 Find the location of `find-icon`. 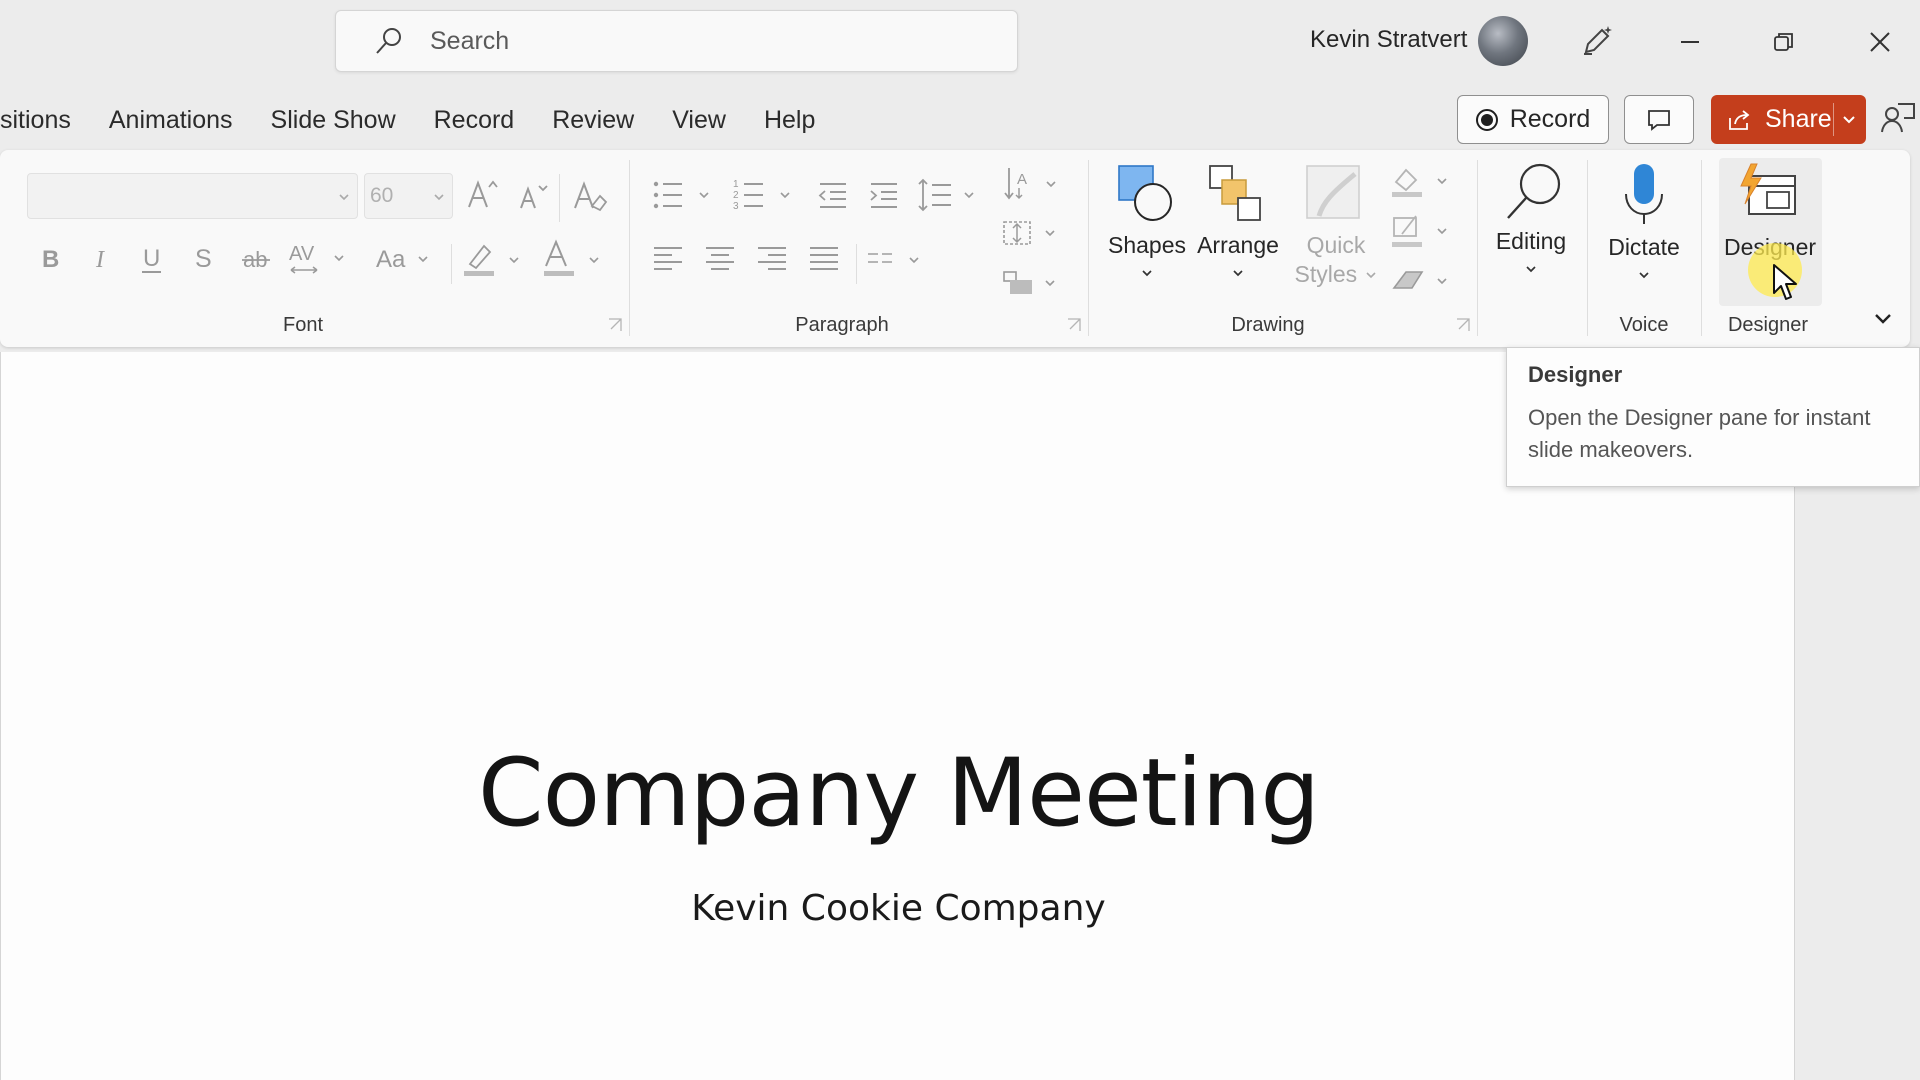

find-icon is located at coordinates (1534, 192).